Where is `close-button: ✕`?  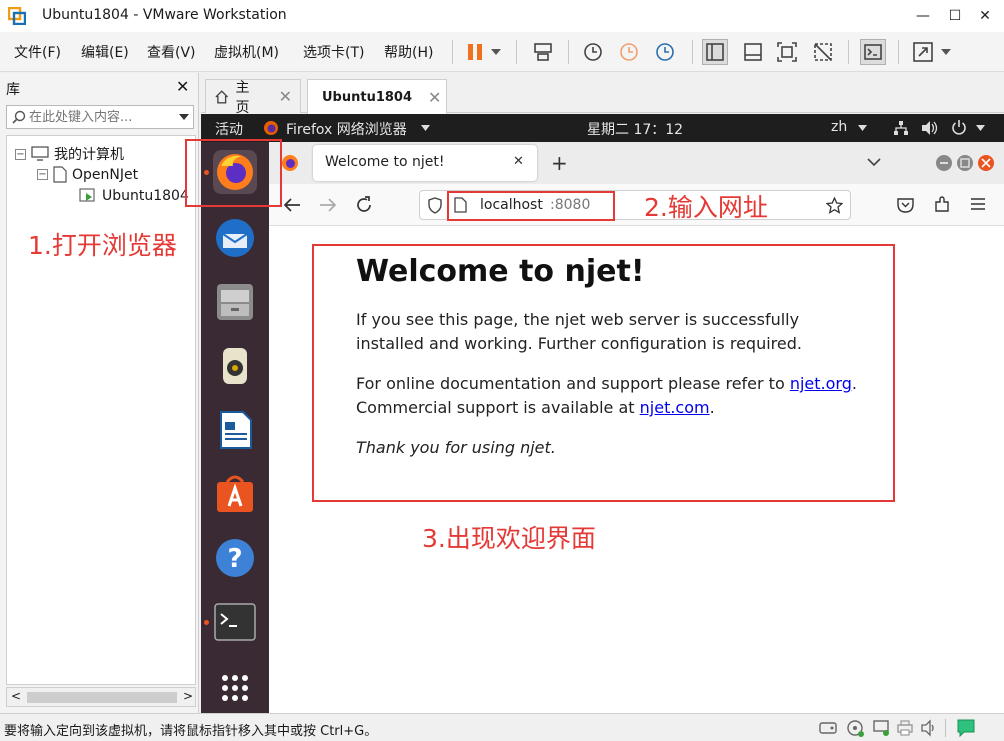
close-button: ✕ is located at coordinates (985, 16).